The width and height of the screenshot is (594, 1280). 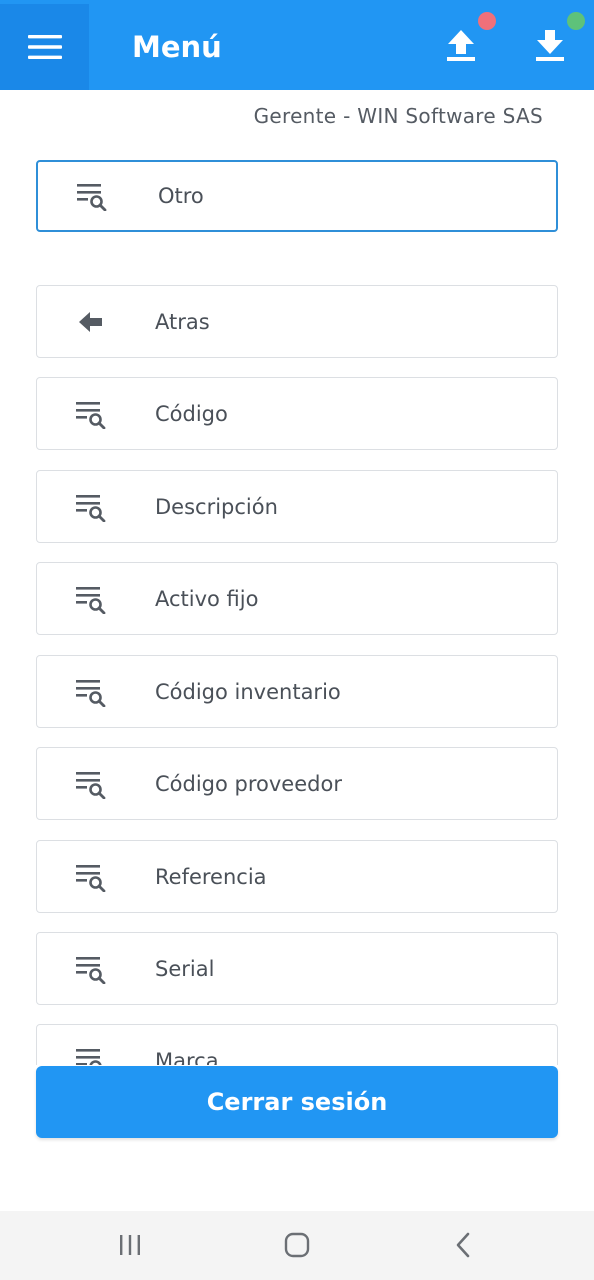 I want to click on download-icon, so click(x=550, y=45).